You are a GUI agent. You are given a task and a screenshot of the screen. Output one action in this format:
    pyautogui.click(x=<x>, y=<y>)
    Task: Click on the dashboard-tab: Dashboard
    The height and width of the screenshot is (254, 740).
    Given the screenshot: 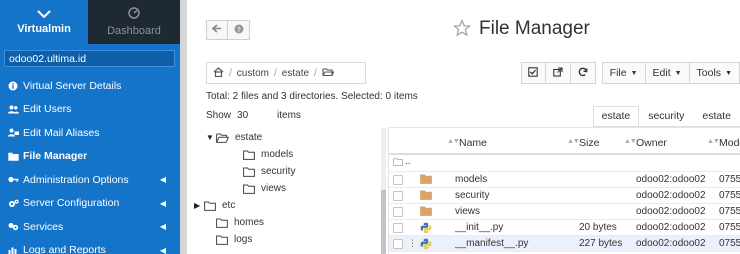 What is the action you would take?
    pyautogui.click(x=134, y=22)
    